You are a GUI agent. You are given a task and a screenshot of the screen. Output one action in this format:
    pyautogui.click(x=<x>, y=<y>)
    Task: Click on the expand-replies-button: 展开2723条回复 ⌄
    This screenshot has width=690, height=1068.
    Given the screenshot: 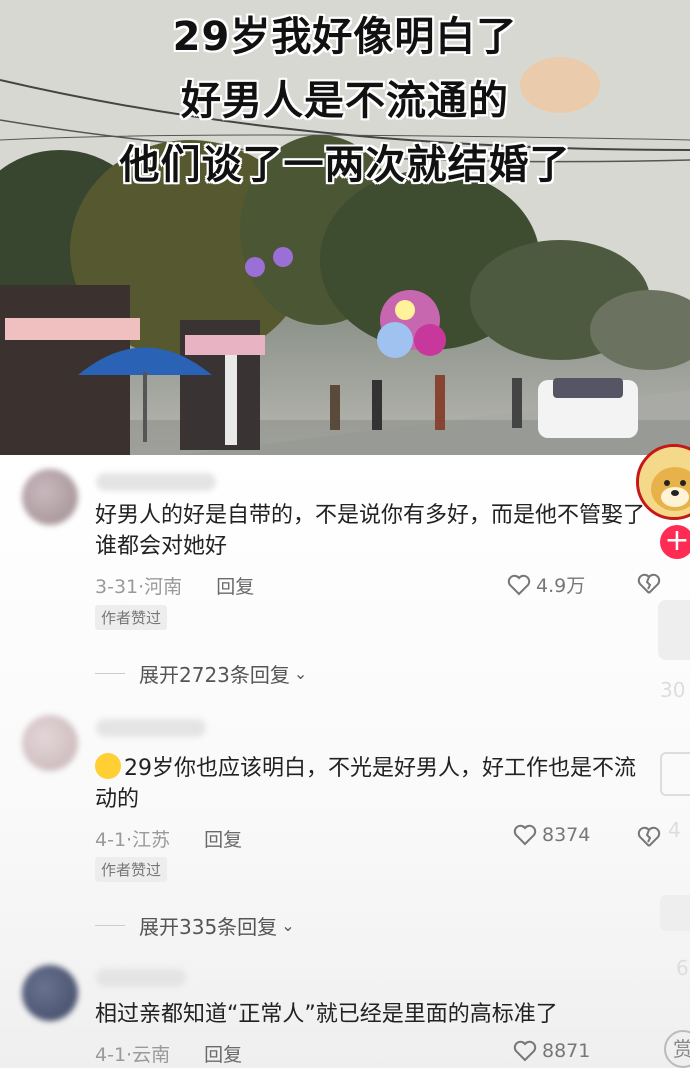 What is the action you would take?
    pyautogui.click(x=201, y=673)
    